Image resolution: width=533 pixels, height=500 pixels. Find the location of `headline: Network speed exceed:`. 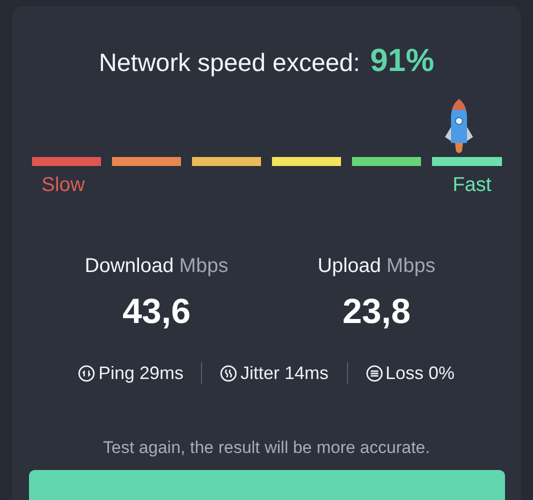

headline: Network speed exceed: is located at coordinates (229, 63).